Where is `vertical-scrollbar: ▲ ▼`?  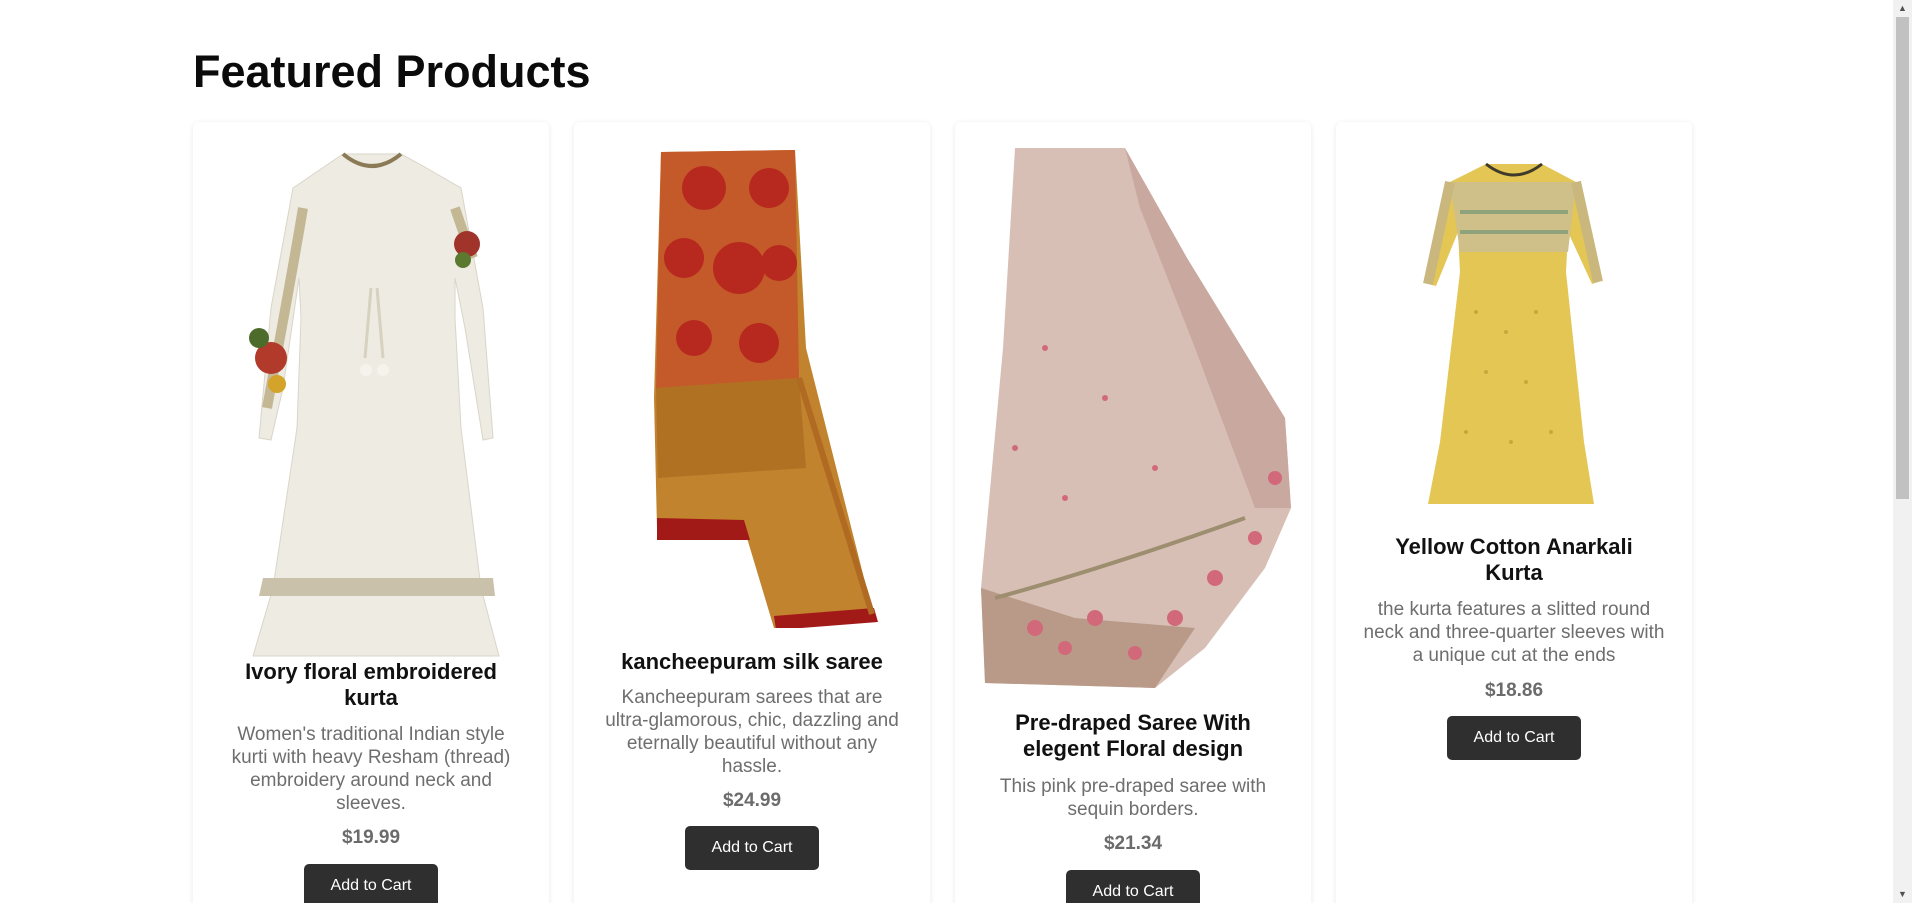 vertical-scrollbar: ▲ ▼ is located at coordinates (1902, 451).